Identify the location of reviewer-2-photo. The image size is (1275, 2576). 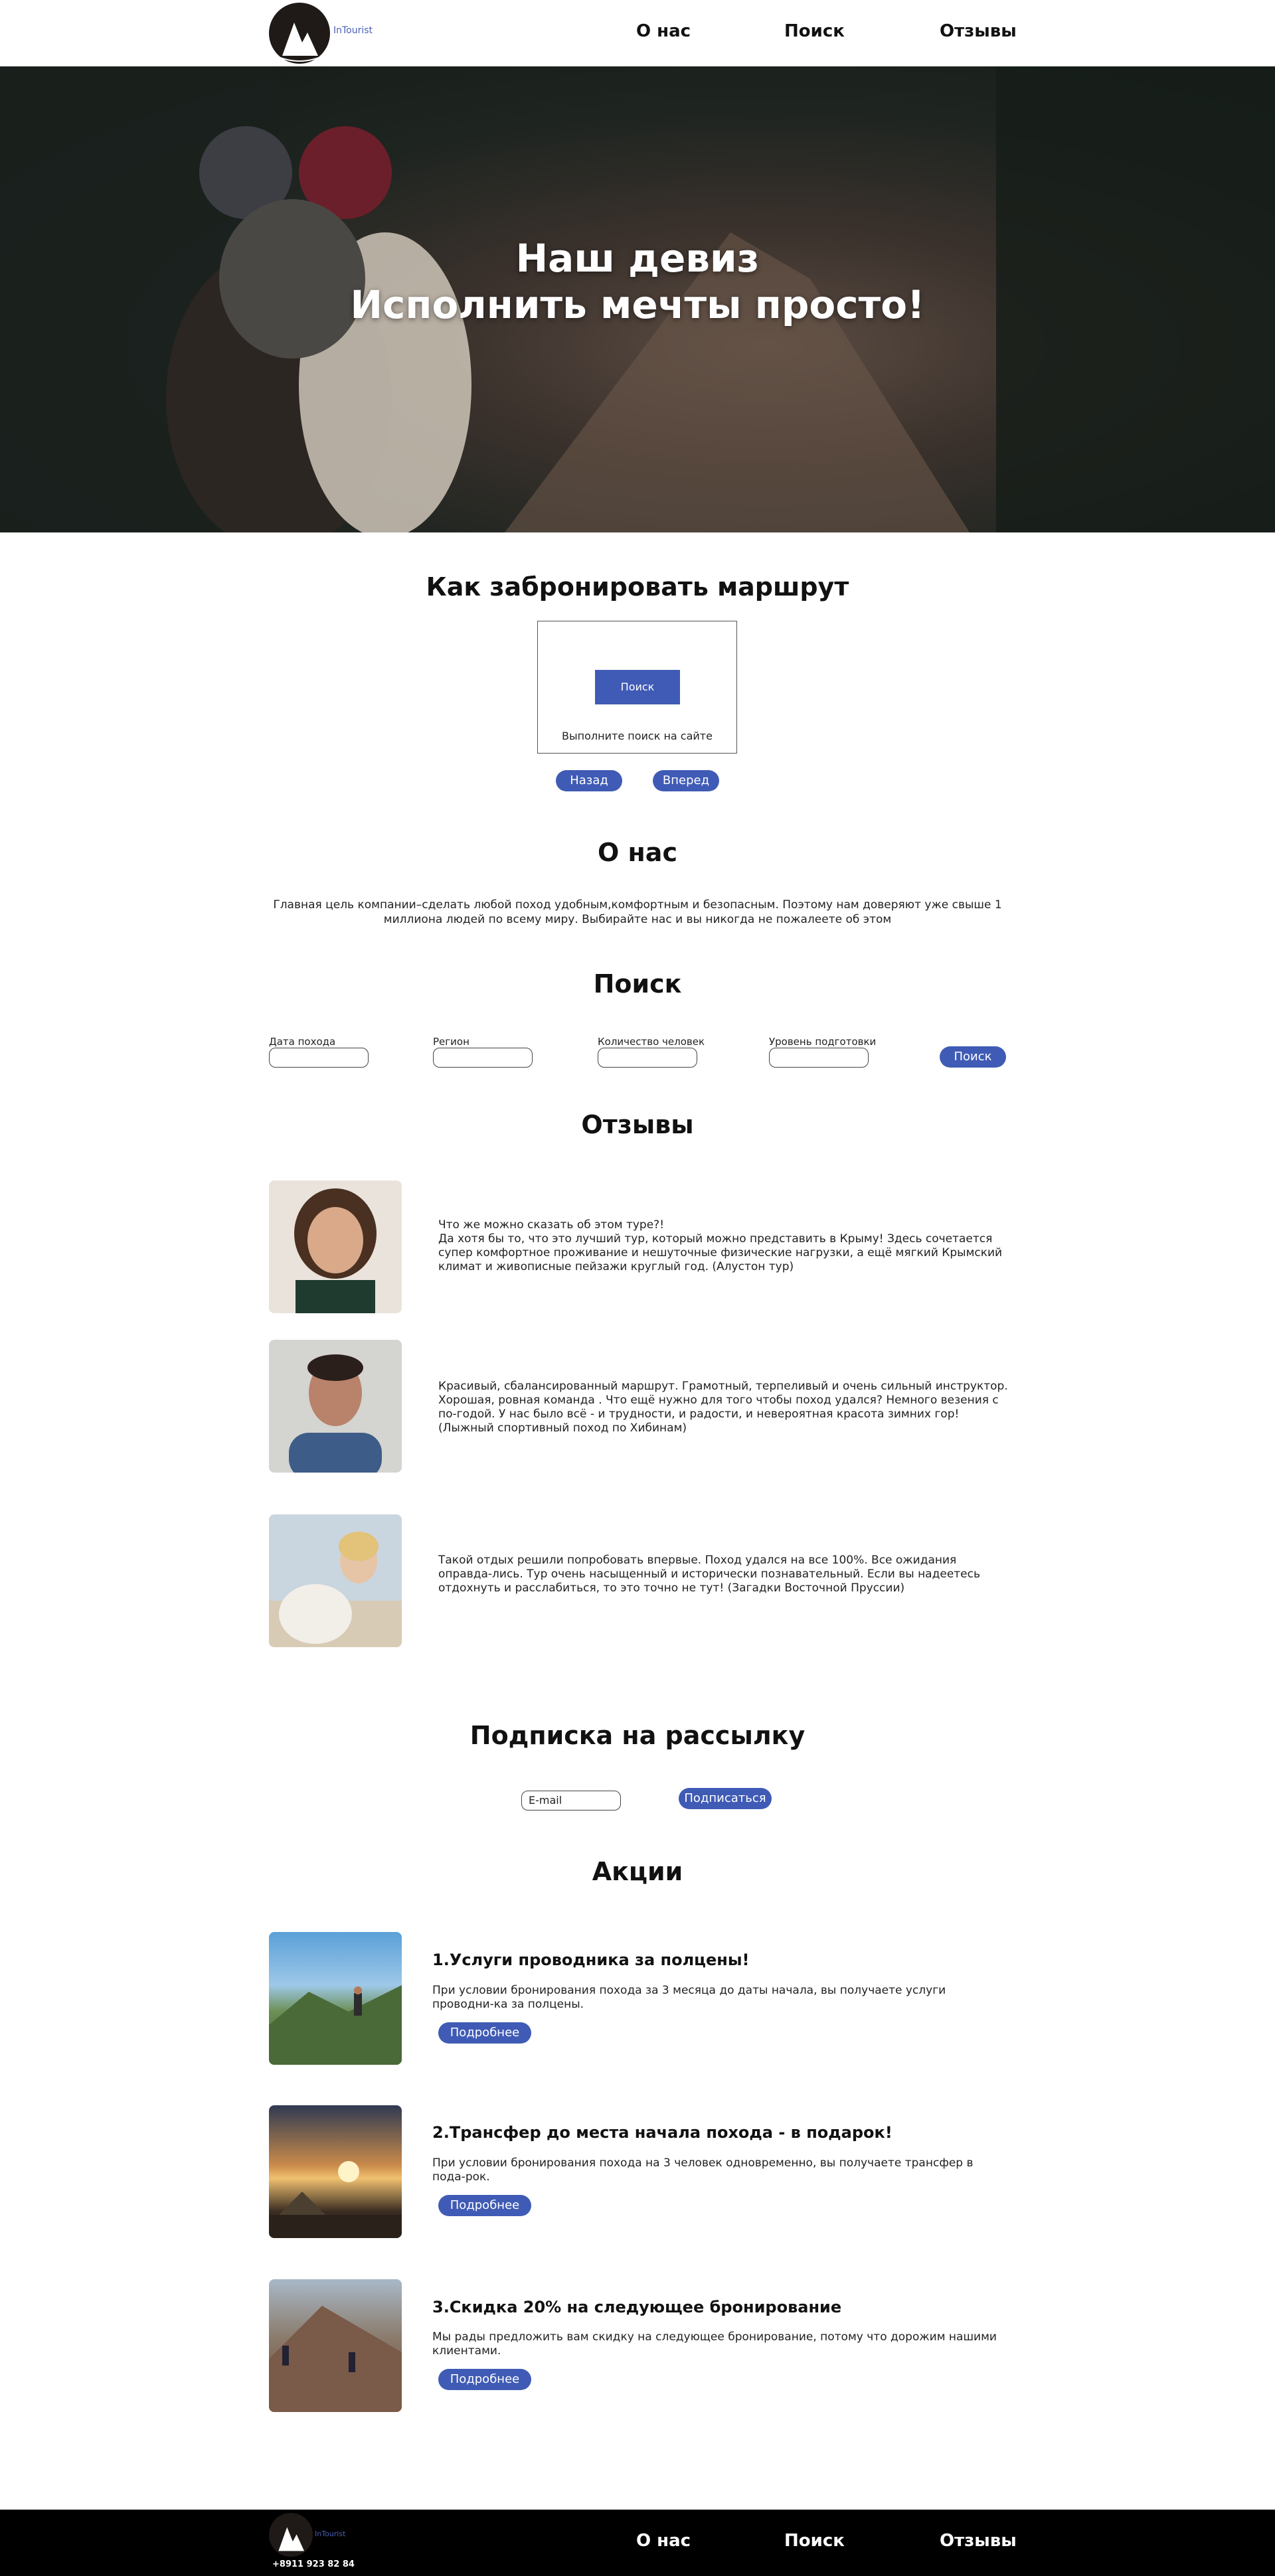
(335, 1406).